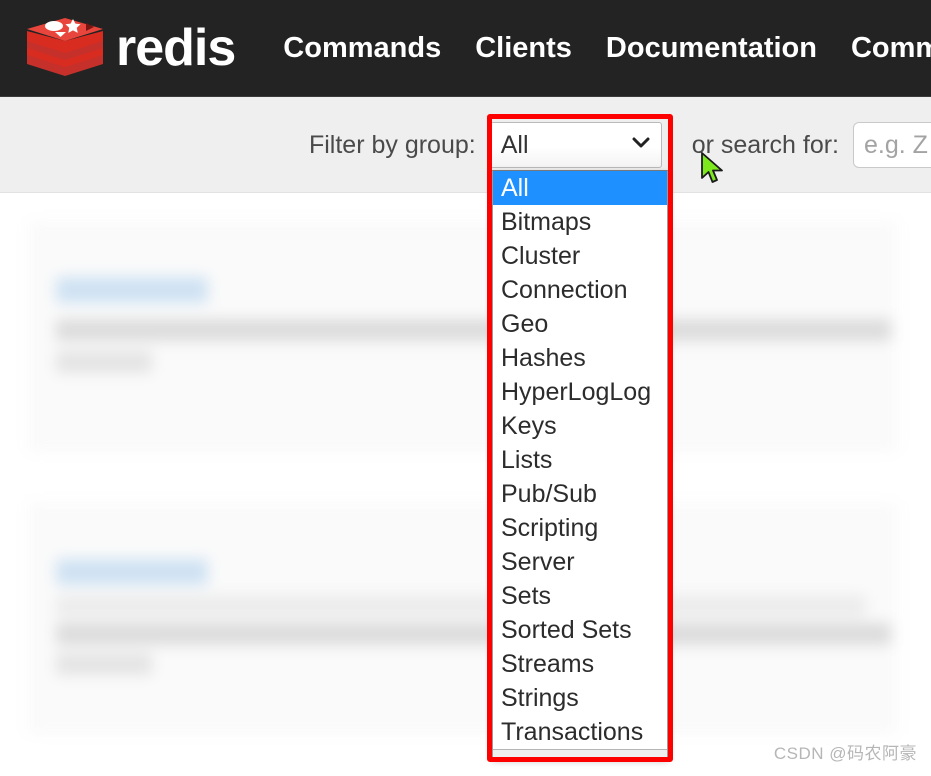  I want to click on navbar-links: Commands Clients Documentation Communit, so click(607, 48).